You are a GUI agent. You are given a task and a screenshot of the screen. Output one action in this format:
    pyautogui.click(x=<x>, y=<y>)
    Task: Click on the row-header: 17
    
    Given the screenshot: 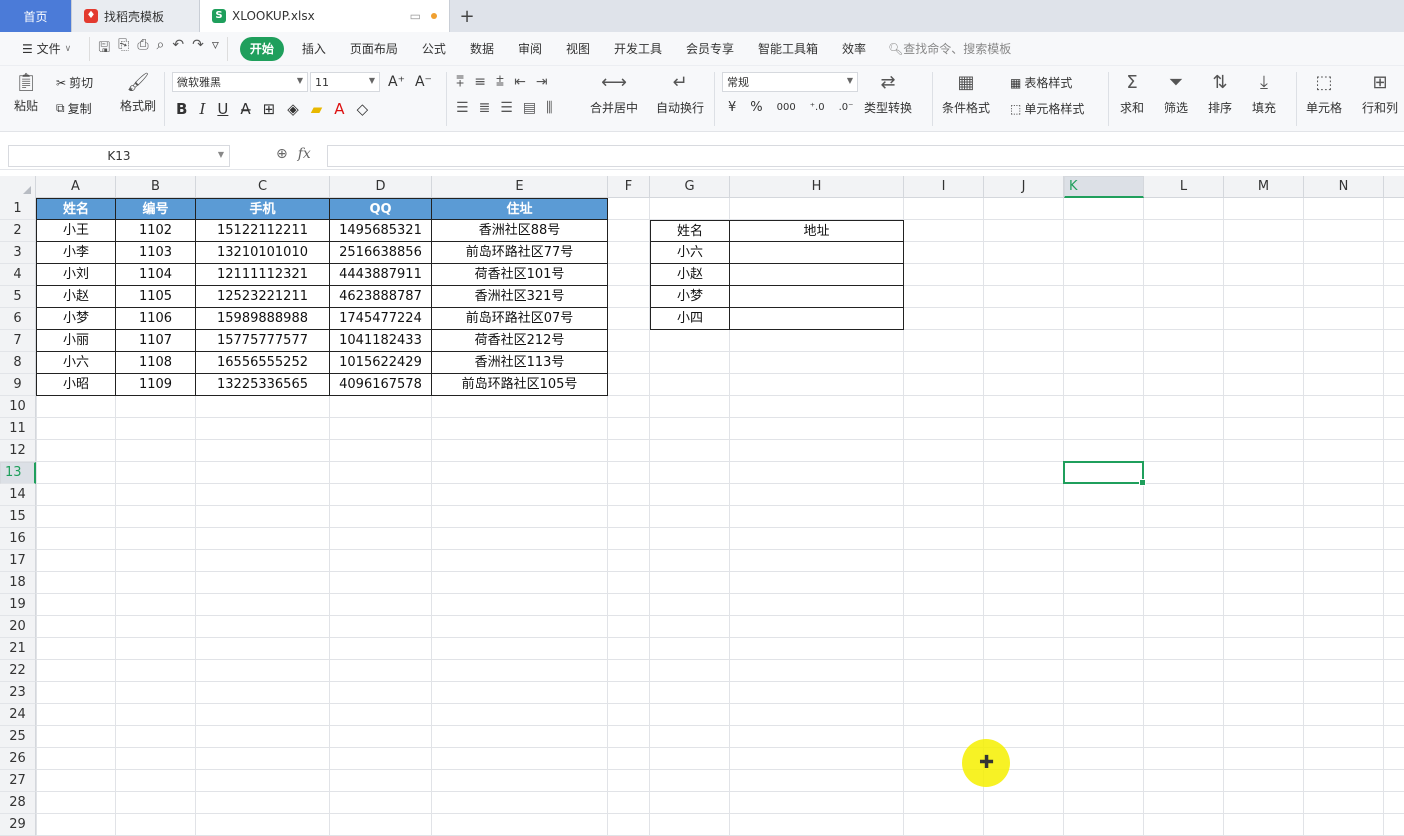 What is the action you would take?
    pyautogui.click(x=18, y=561)
    